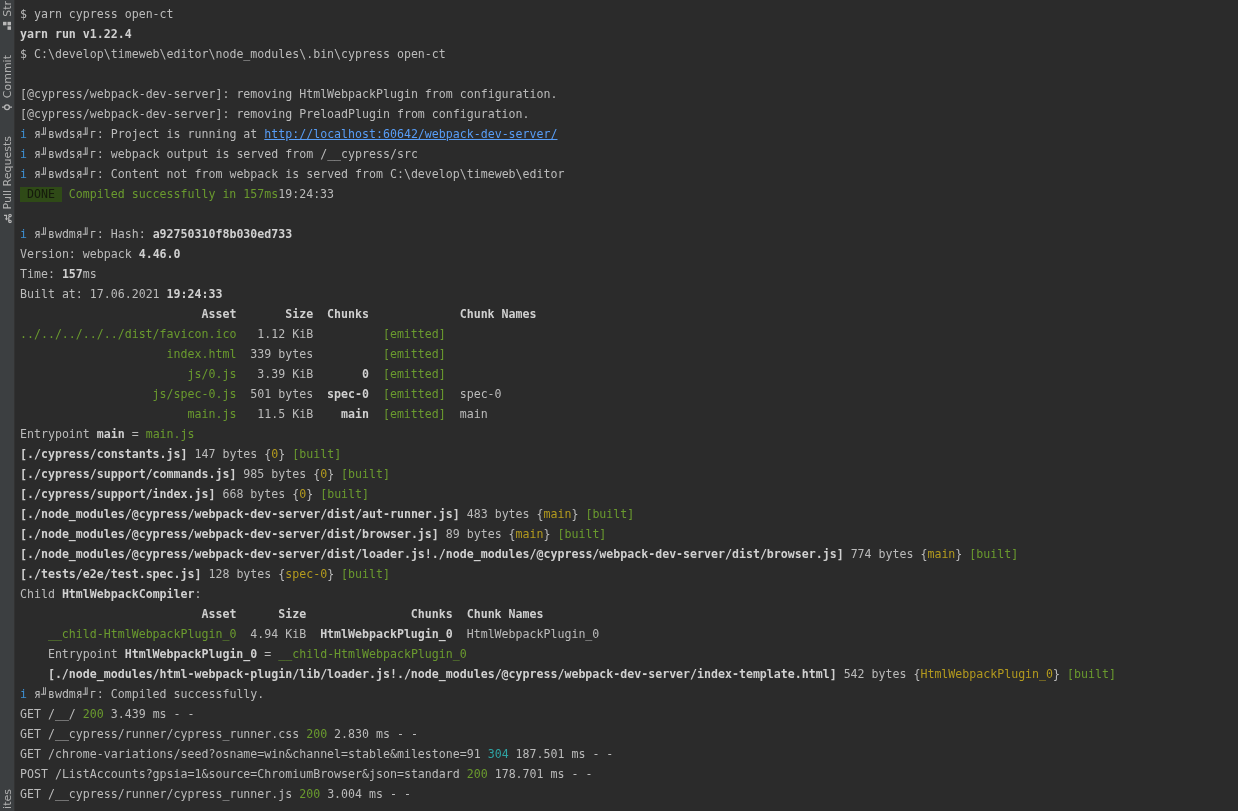 The image size is (1238, 811). What do you see at coordinates (285, 414) in the screenshot?
I see `table-cell-text: 11.5 KiB` at bounding box center [285, 414].